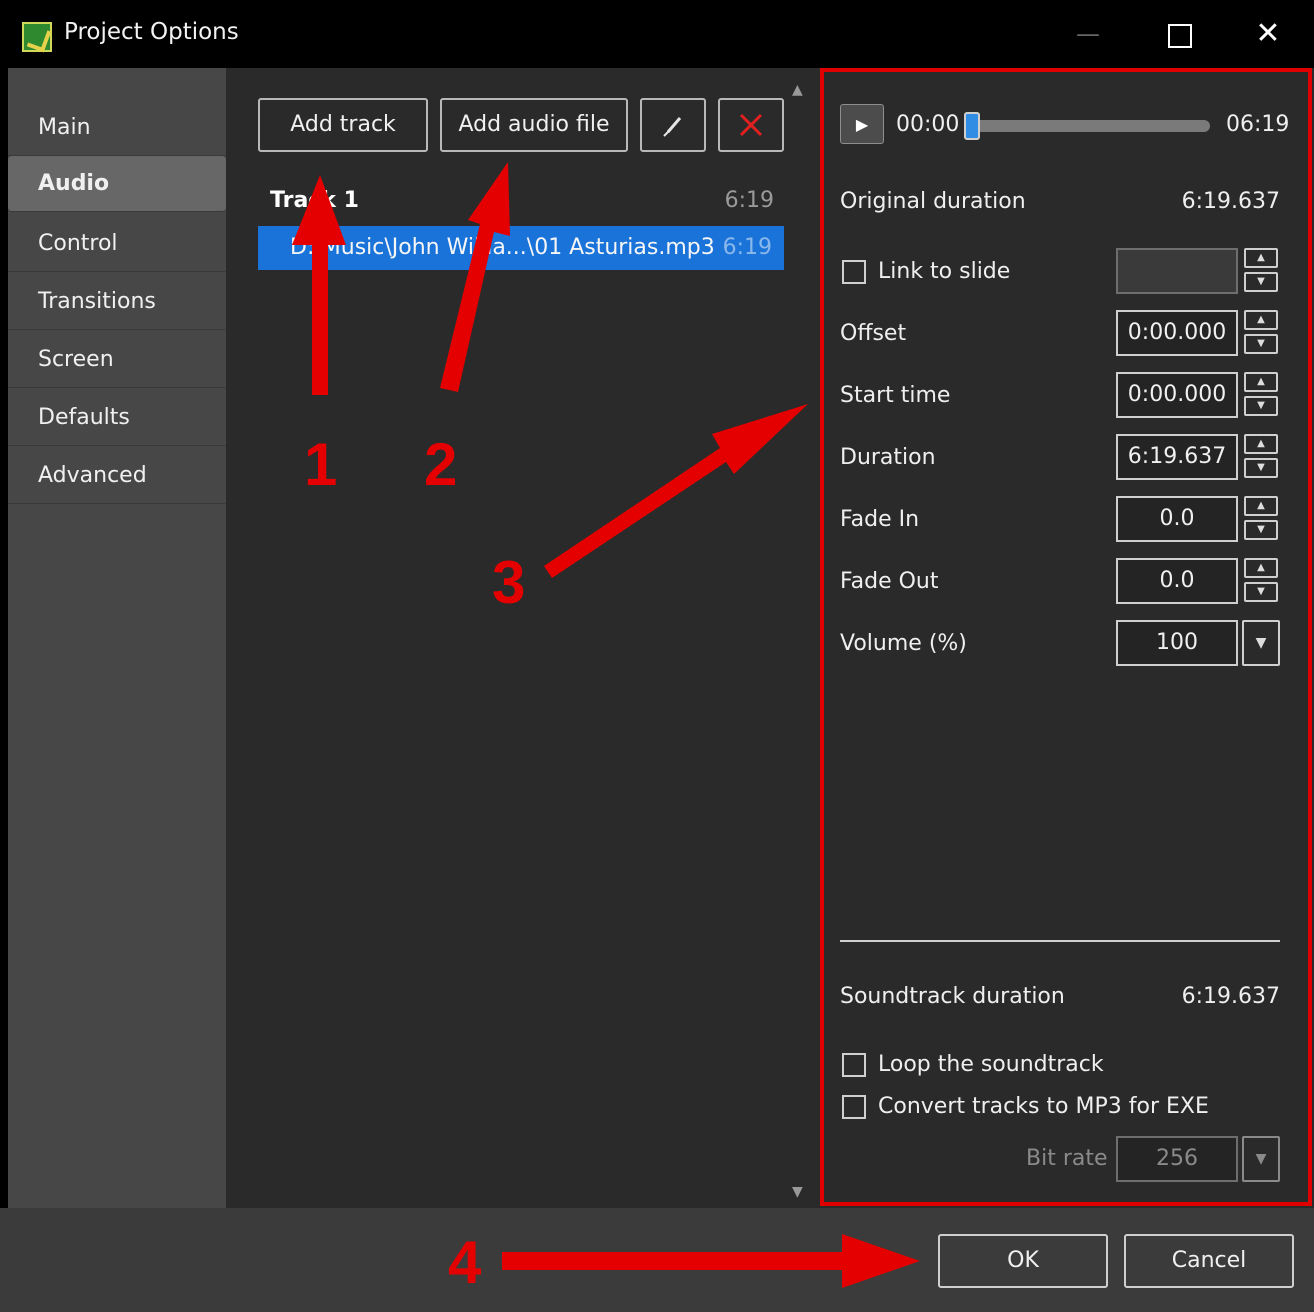 This screenshot has width=1314, height=1312. Describe the element at coordinates (801, 1192) in the screenshot. I see `scroll-down-arrow: ▼` at that location.